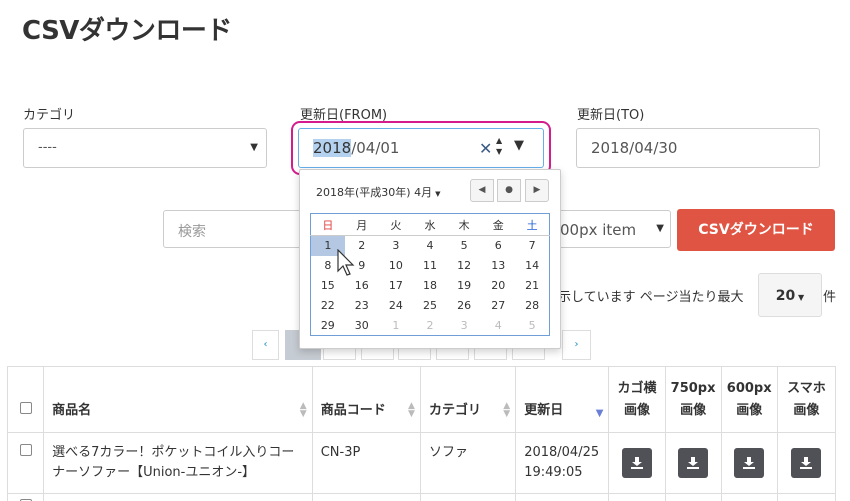 Image resolution: width=850 pixels, height=501 pixels. Describe the element at coordinates (464, 286) in the screenshot. I see `calendar-day: 19` at that location.